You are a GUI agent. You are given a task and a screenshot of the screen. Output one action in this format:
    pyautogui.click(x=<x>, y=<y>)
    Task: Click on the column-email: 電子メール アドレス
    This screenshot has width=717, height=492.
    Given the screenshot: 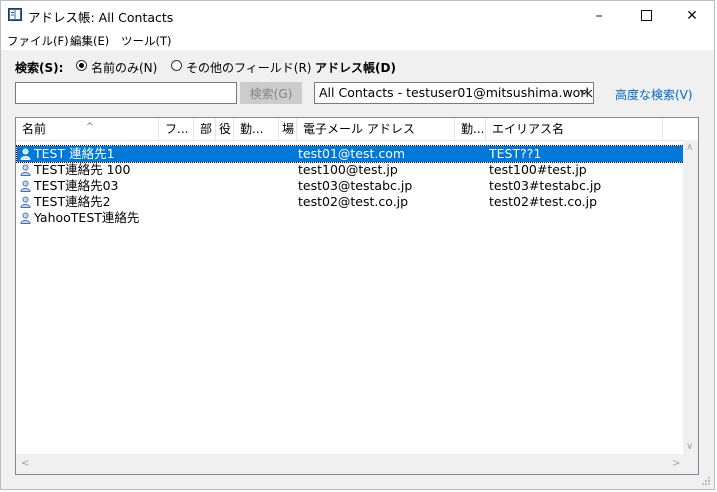 What is the action you would take?
    pyautogui.click(x=376, y=129)
    